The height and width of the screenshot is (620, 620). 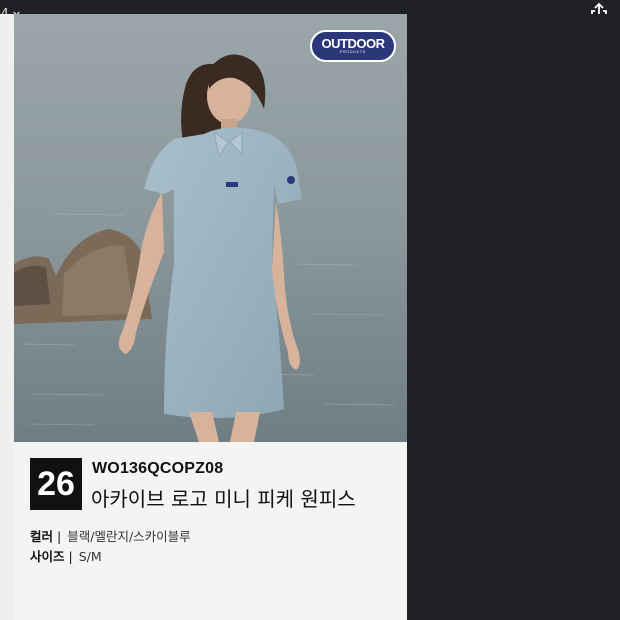 What do you see at coordinates (42, 536) in the screenshot?
I see `color-label: 컬러` at bounding box center [42, 536].